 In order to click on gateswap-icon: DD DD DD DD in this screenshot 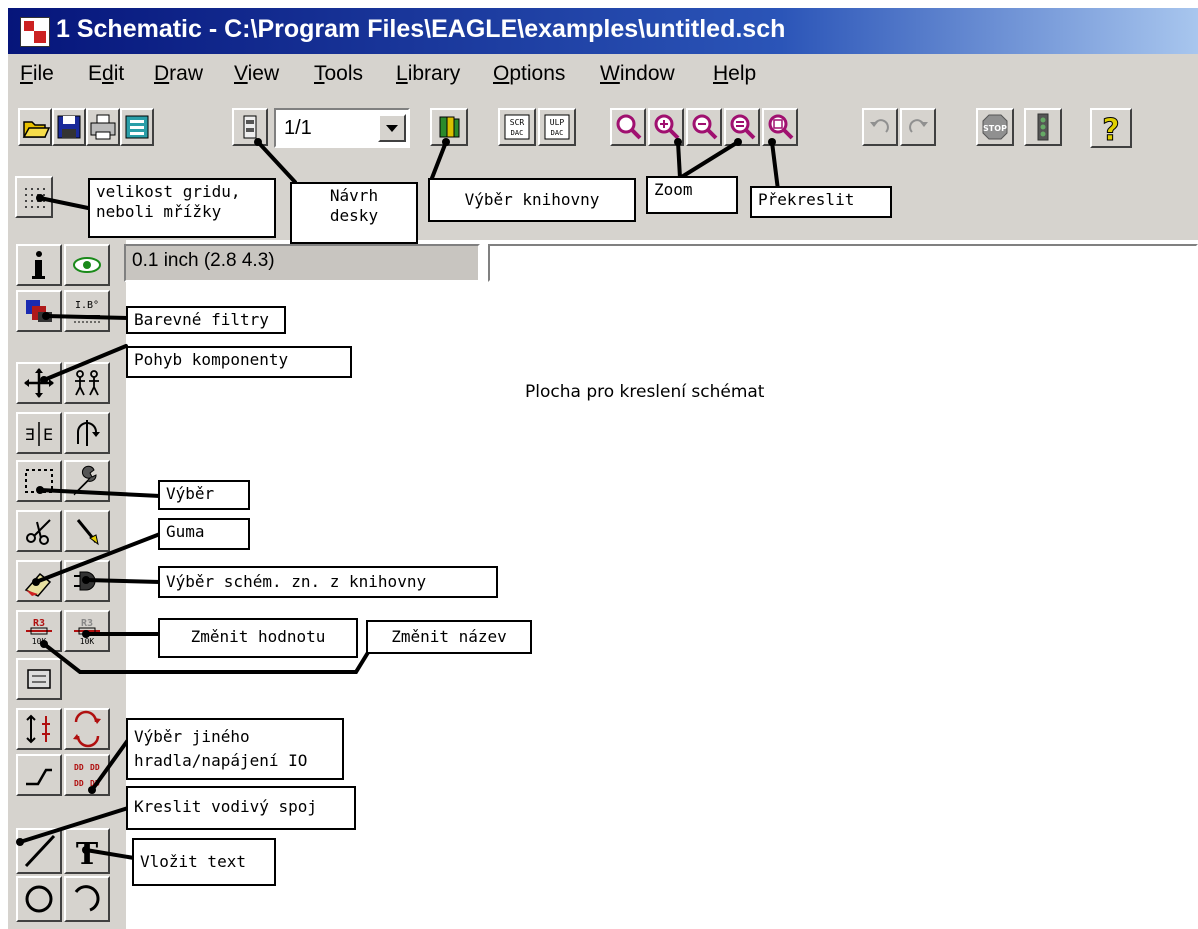, I will do `click(87, 775)`.